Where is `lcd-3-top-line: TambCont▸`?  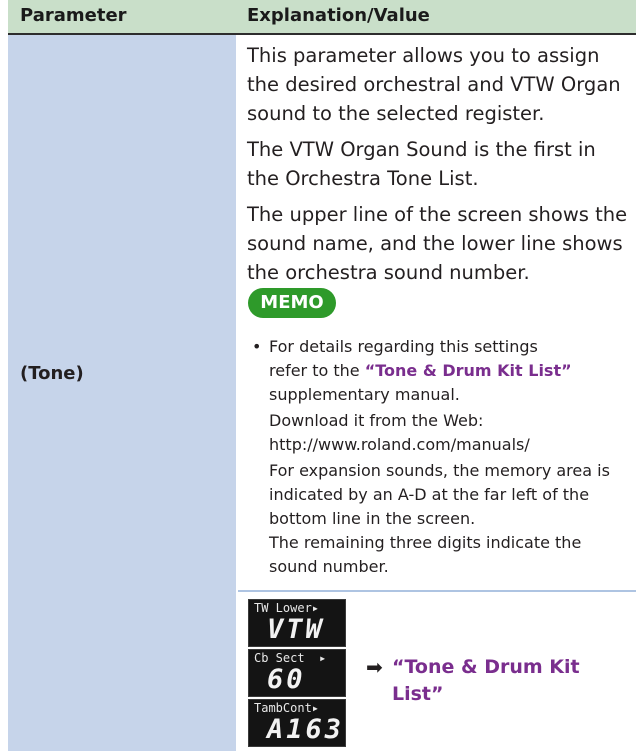 lcd-3-top-line: TambCont▸ is located at coordinates (287, 708).